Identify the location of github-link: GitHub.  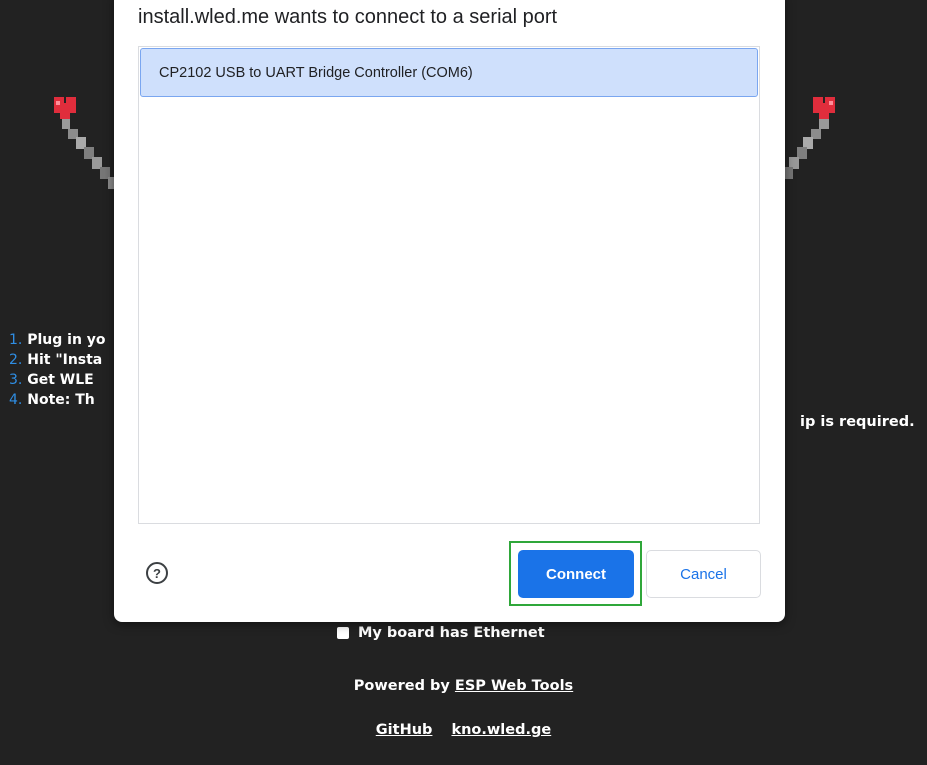
(404, 730).